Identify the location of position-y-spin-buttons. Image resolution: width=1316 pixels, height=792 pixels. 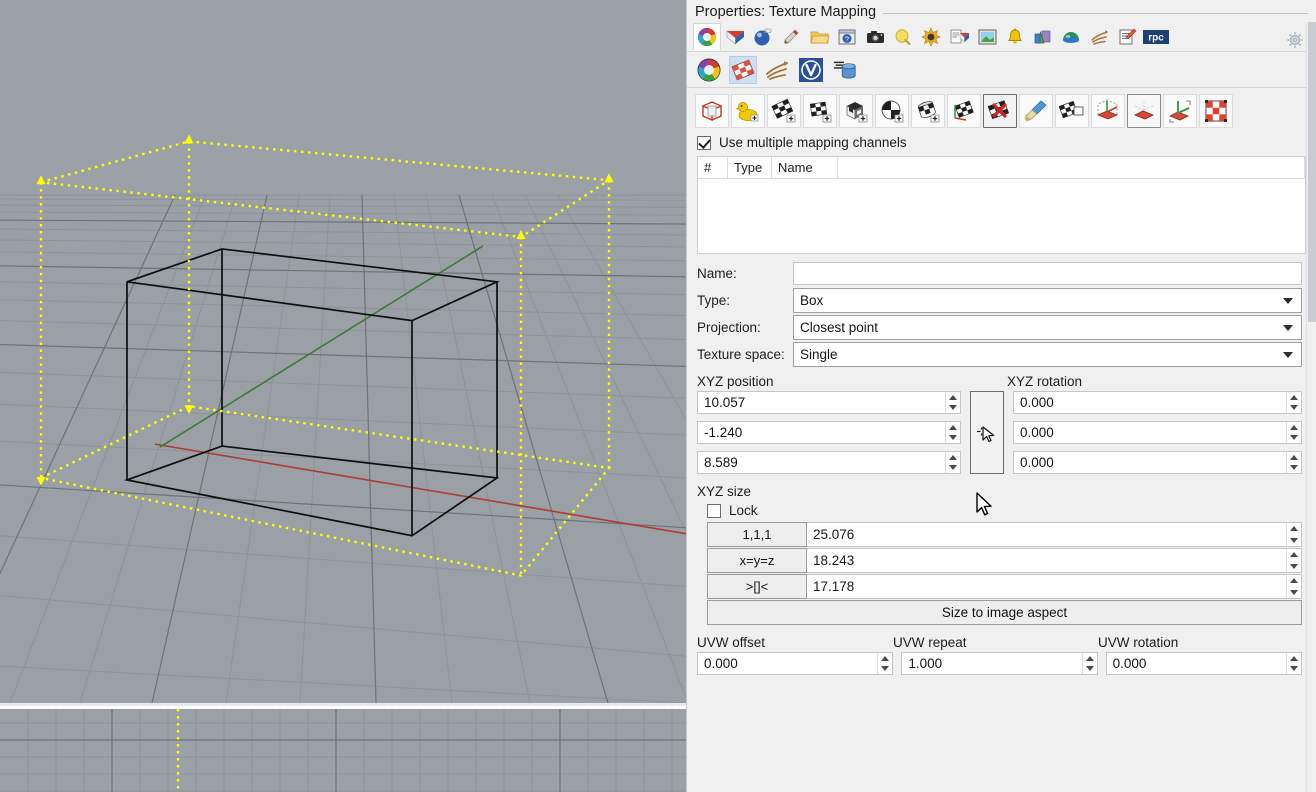
(952, 432).